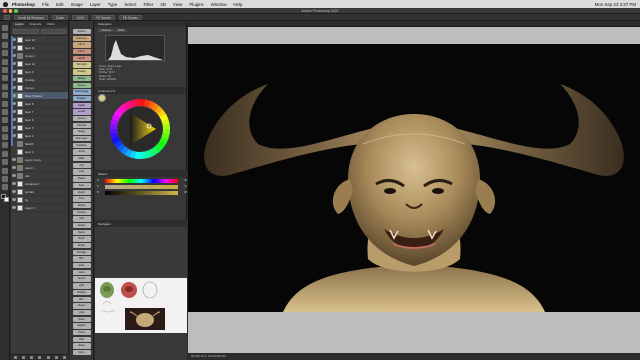  Describe the element at coordinates (81, 259) in the screenshot. I see `action-button: Blur` at that location.